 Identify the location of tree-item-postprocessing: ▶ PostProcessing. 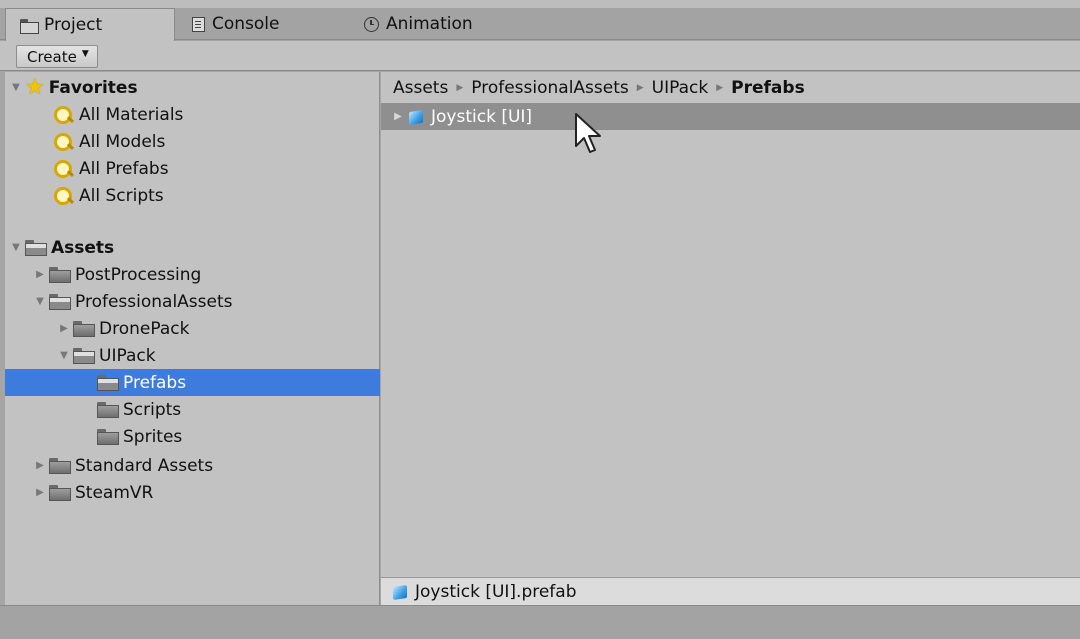
(192, 274).